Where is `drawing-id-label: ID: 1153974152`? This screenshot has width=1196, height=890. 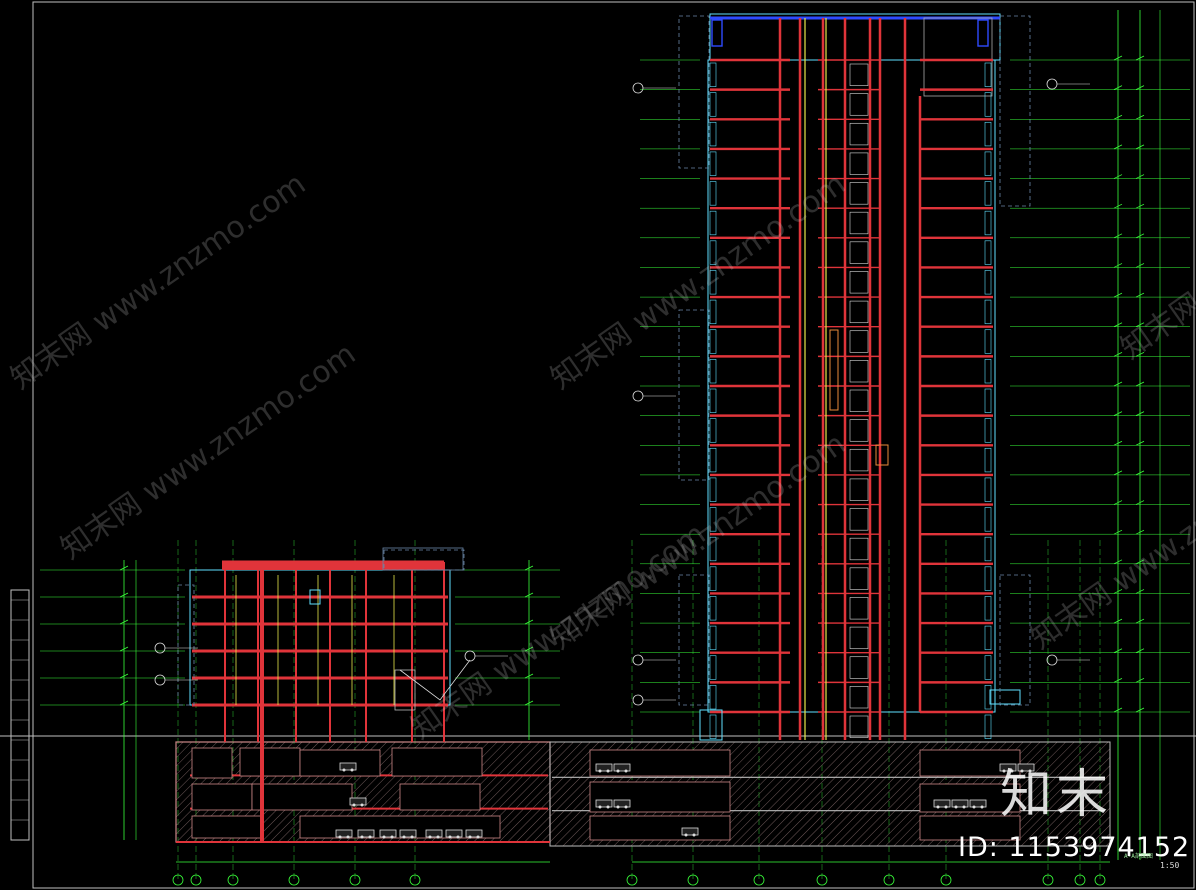
drawing-id-label: ID: 1153974152 is located at coordinates (1074, 847).